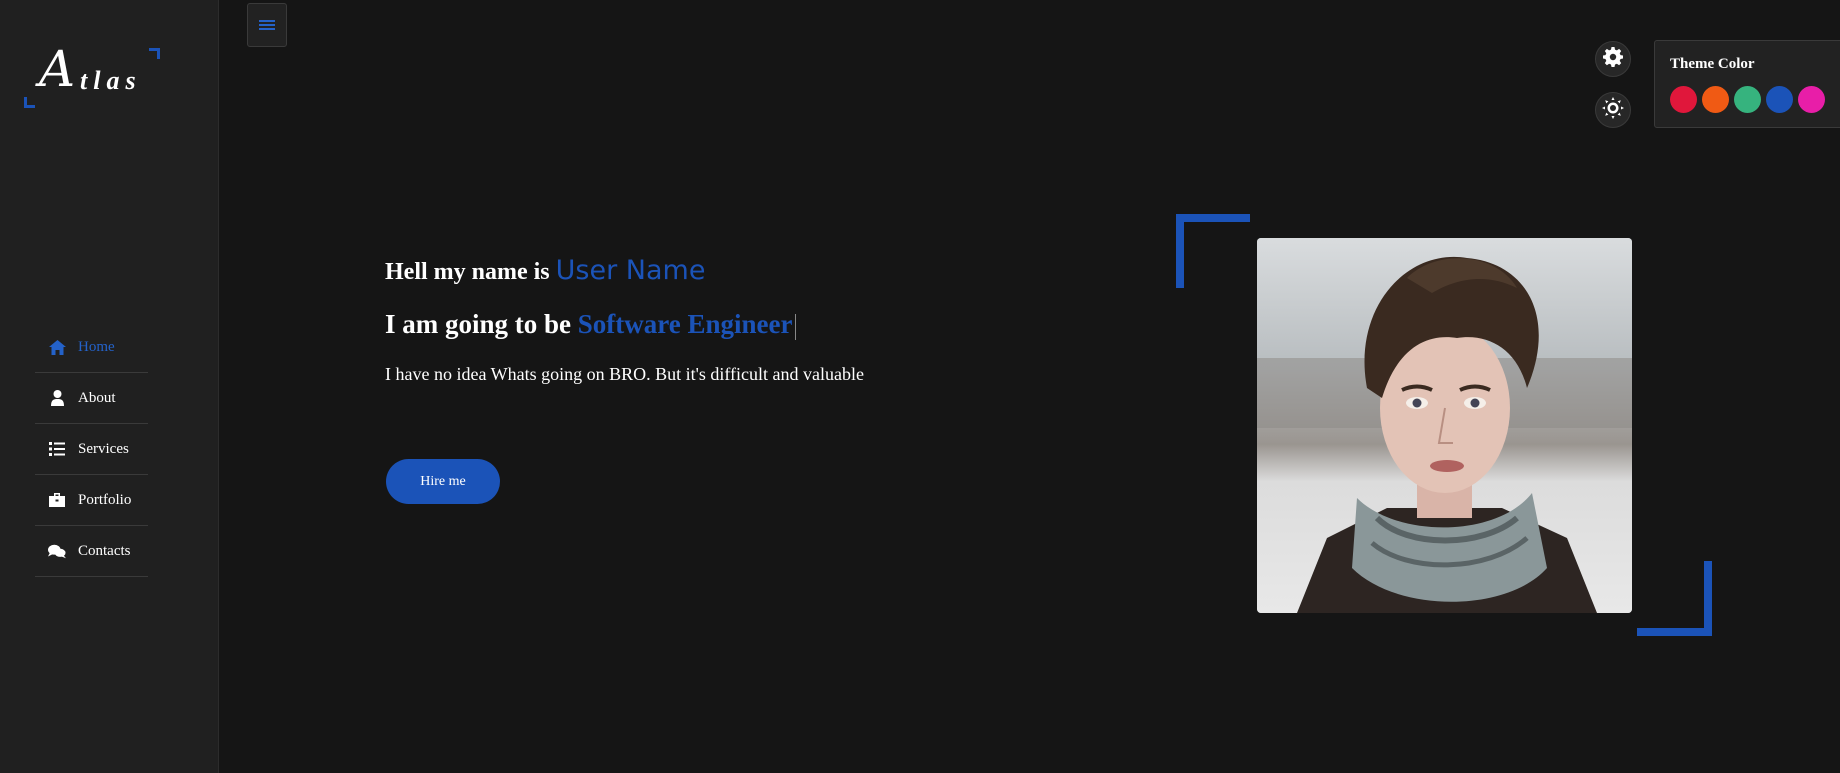 Image resolution: width=1840 pixels, height=773 pixels. What do you see at coordinates (1213, 251) in the screenshot?
I see `photo-frame-top-left` at bounding box center [1213, 251].